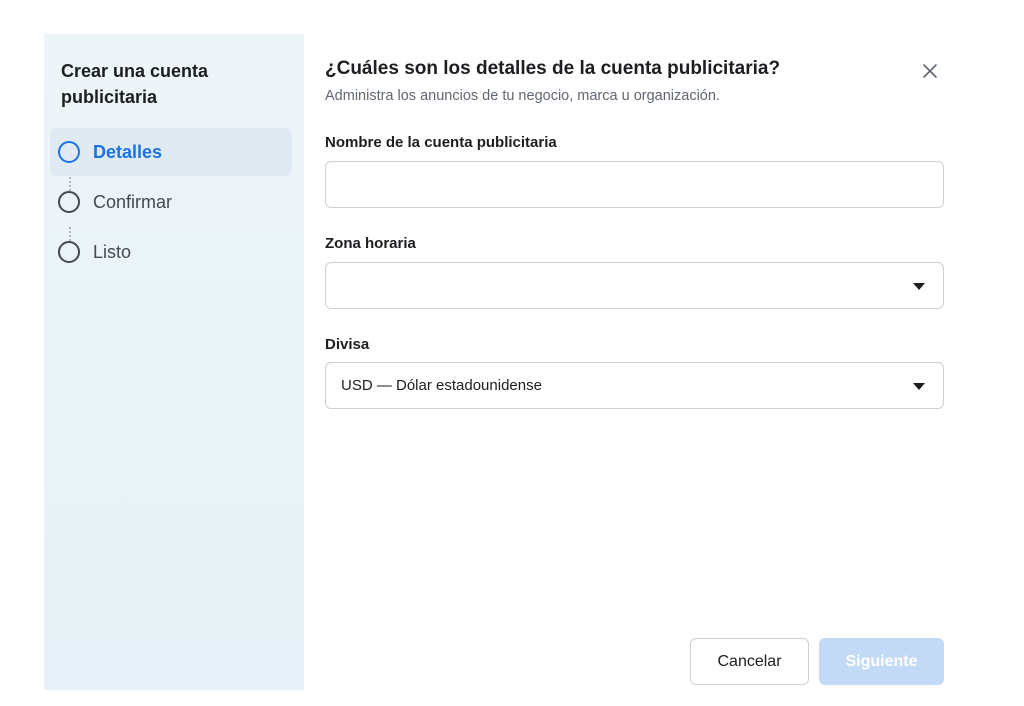  What do you see at coordinates (881, 661) in the screenshot?
I see `next-button: Siguiente` at bounding box center [881, 661].